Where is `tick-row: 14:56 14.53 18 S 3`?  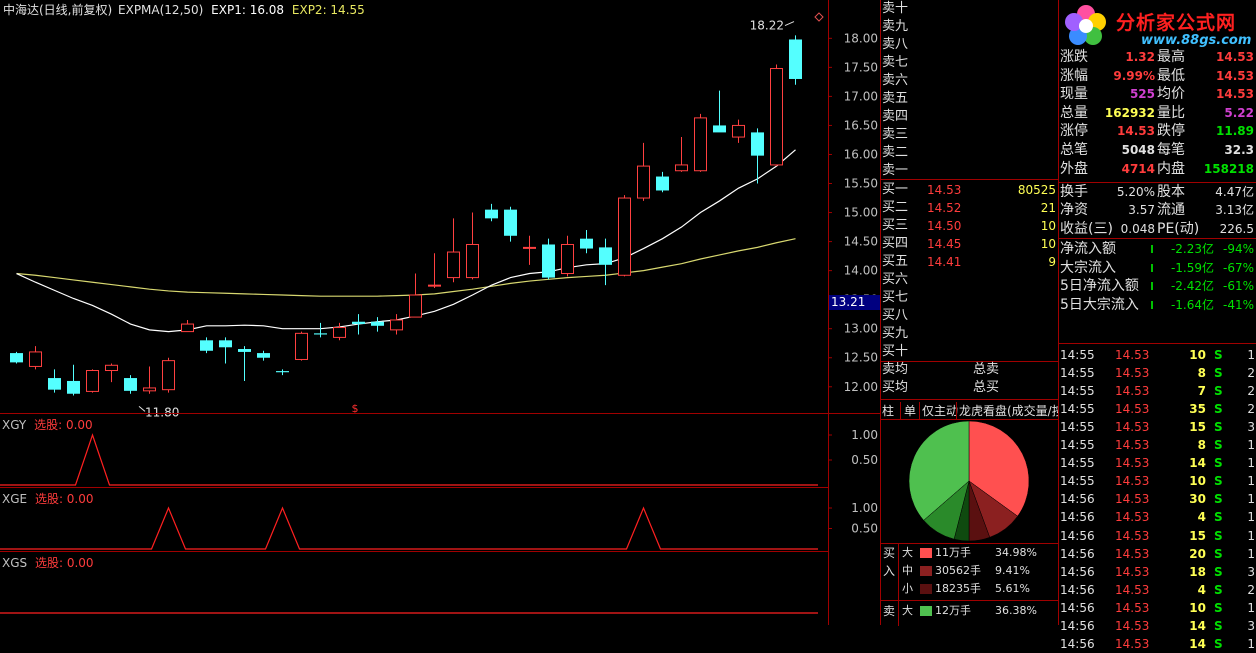
tick-row: 14:56 14.53 18 S 3 is located at coordinates (1157, 571).